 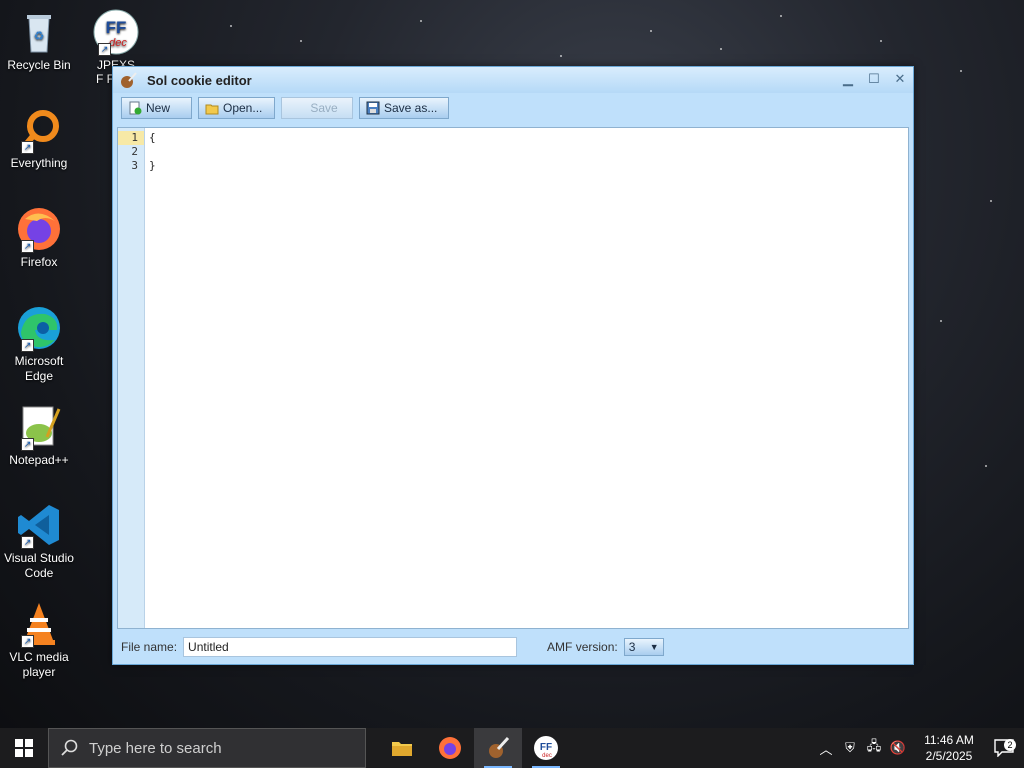 I want to click on clock-date: 2/5/2025, so click(x=949, y=756).